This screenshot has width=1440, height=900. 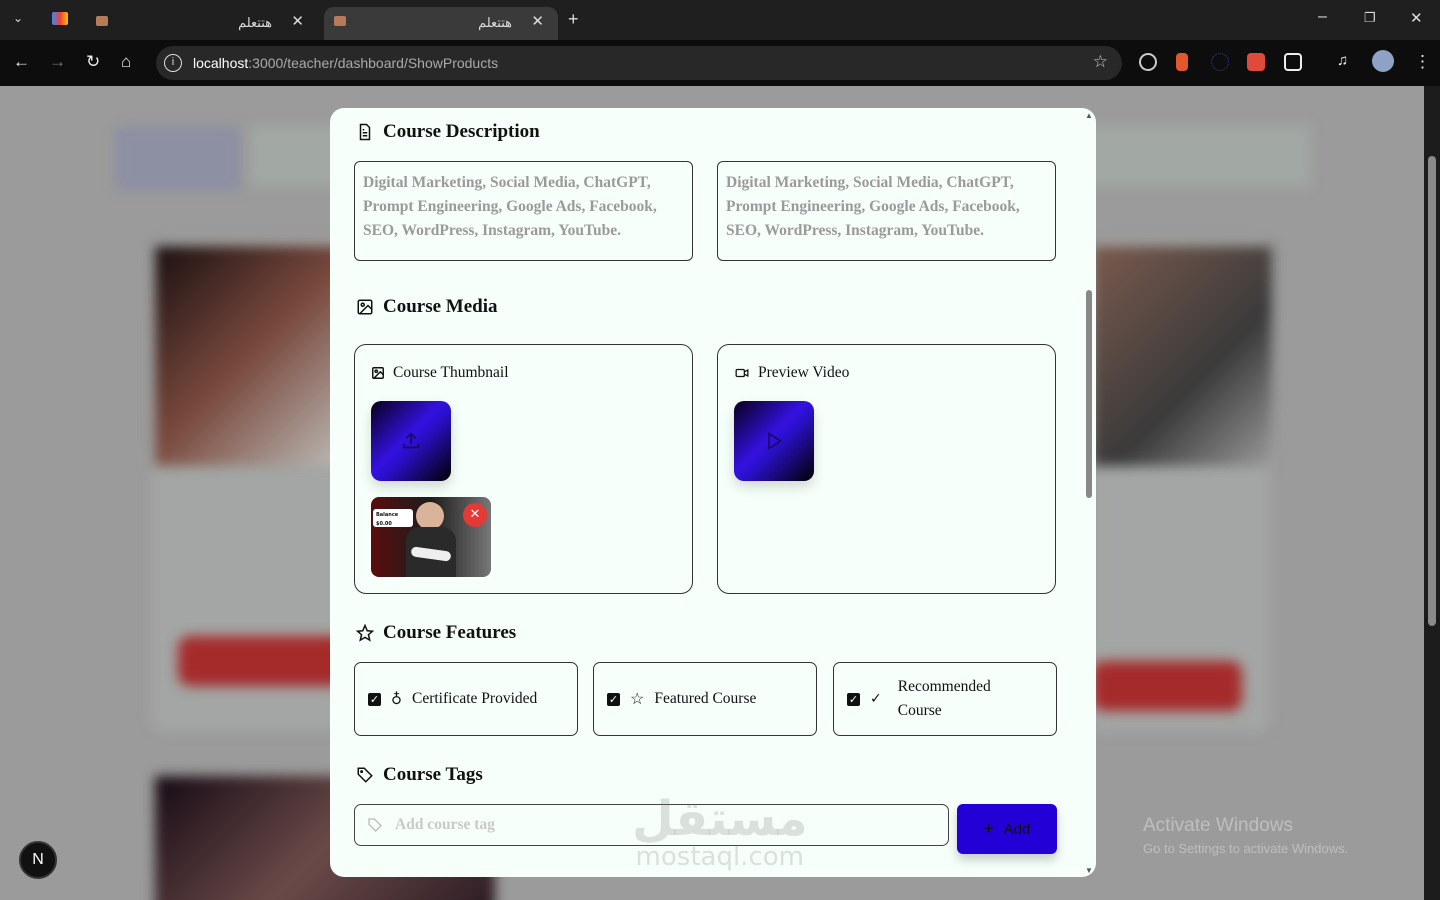 I want to click on new-tab-button: +, so click(x=573, y=19).